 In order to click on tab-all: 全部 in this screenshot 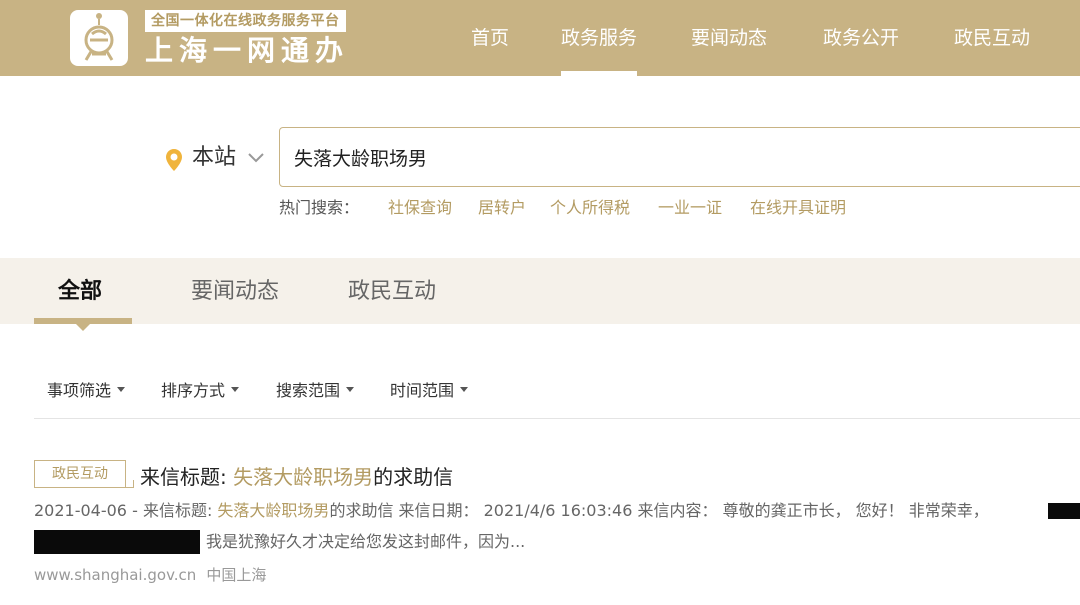, I will do `click(80, 292)`.